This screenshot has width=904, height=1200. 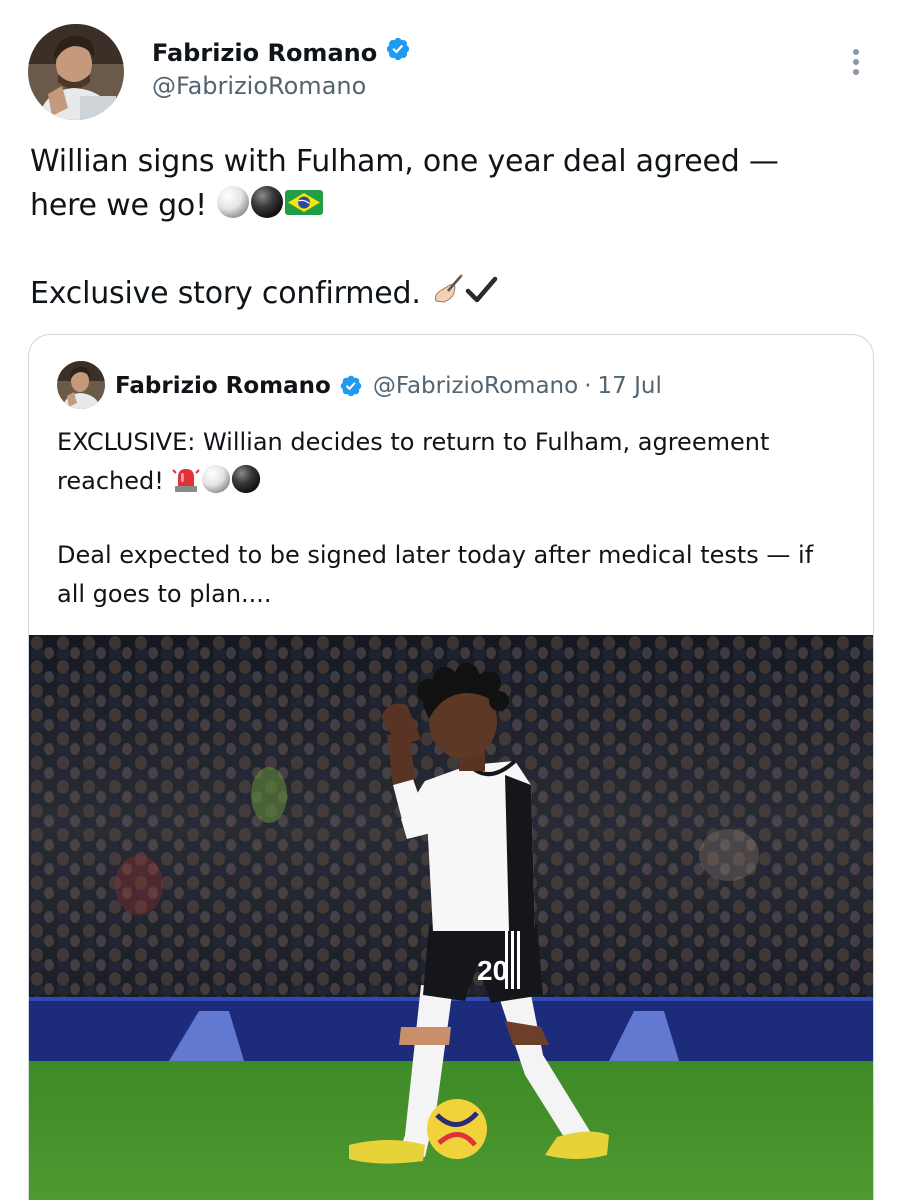 I want to click on author-name-row: Fabrizio Romano, so click(x=281, y=53).